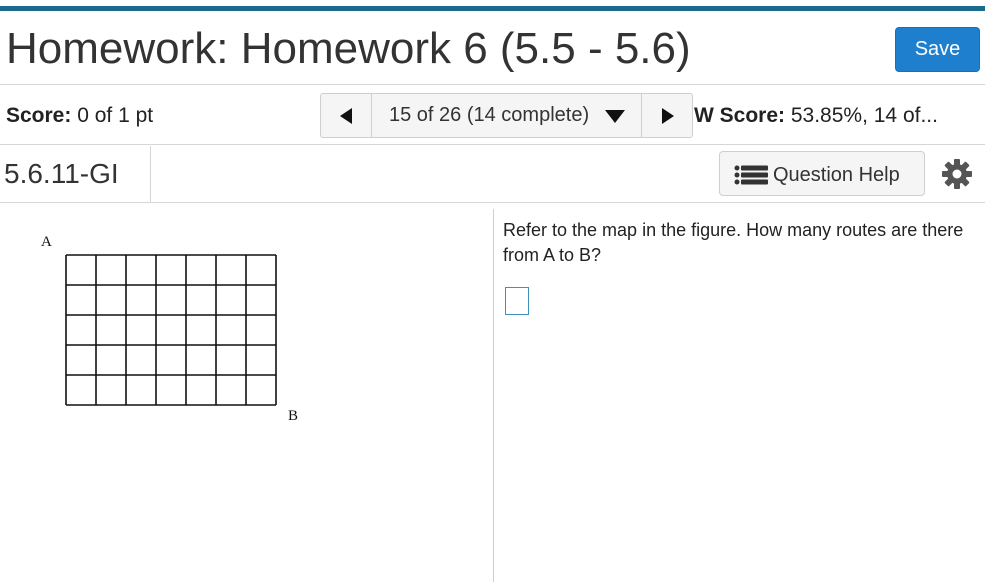  Describe the element at coordinates (517, 301) in the screenshot. I see `answer-input` at that location.